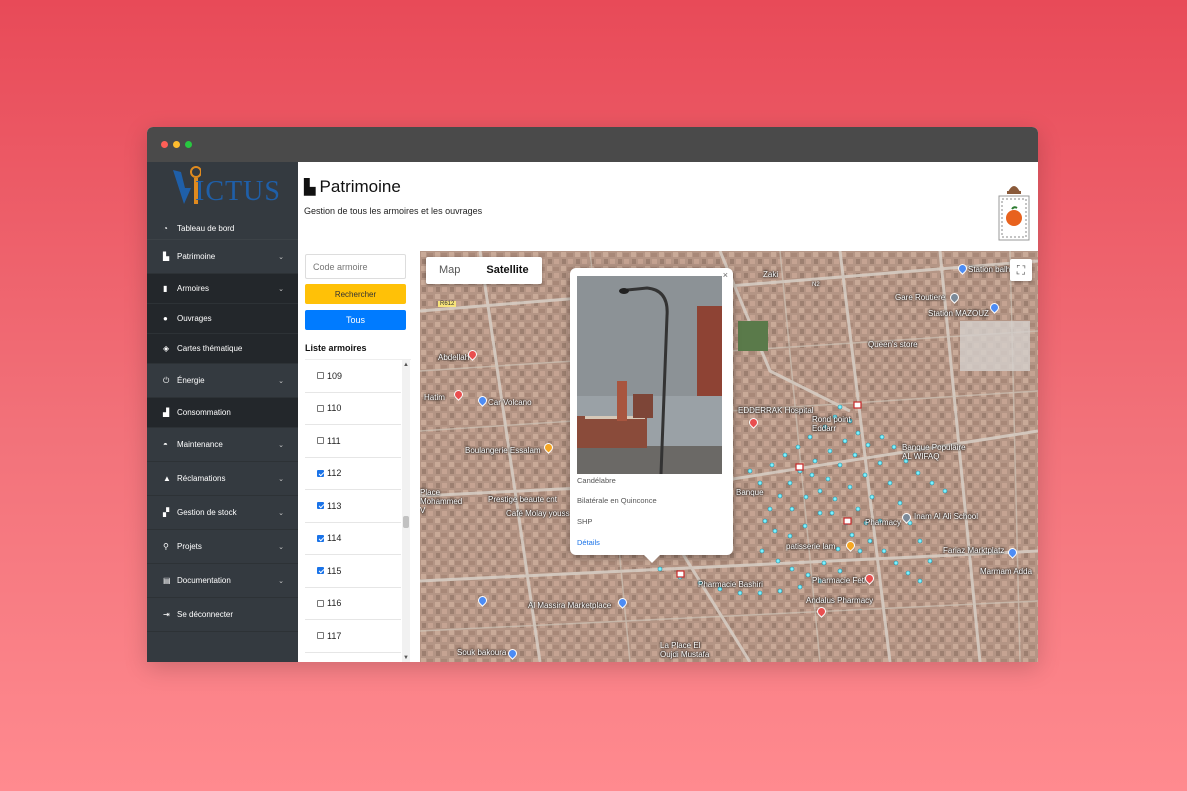  I want to click on map-label: La Place El Oujdi Mustafa, so click(685, 650).